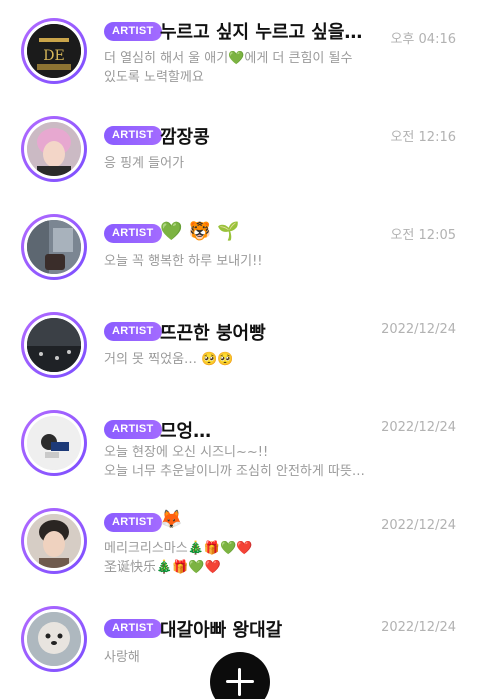 The width and height of the screenshot is (480, 699). Describe the element at coordinates (171, 519) in the screenshot. I see `post-title: 🦊` at that location.